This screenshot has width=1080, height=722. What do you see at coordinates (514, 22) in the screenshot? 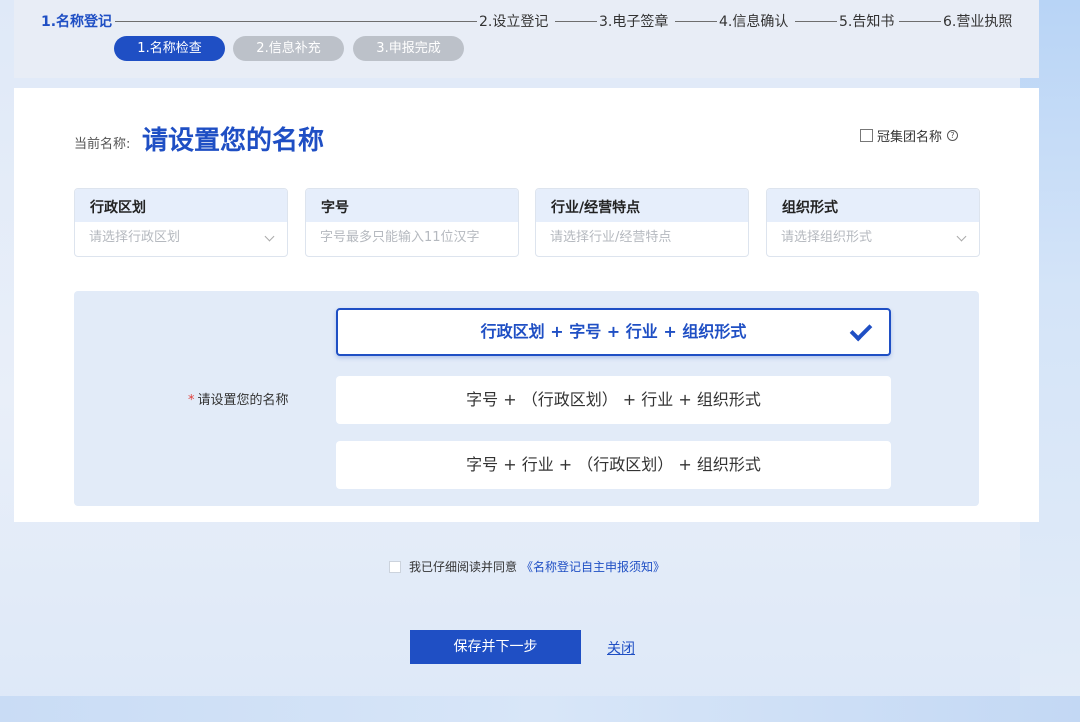
I see `step-2: 2.设立登记` at bounding box center [514, 22].